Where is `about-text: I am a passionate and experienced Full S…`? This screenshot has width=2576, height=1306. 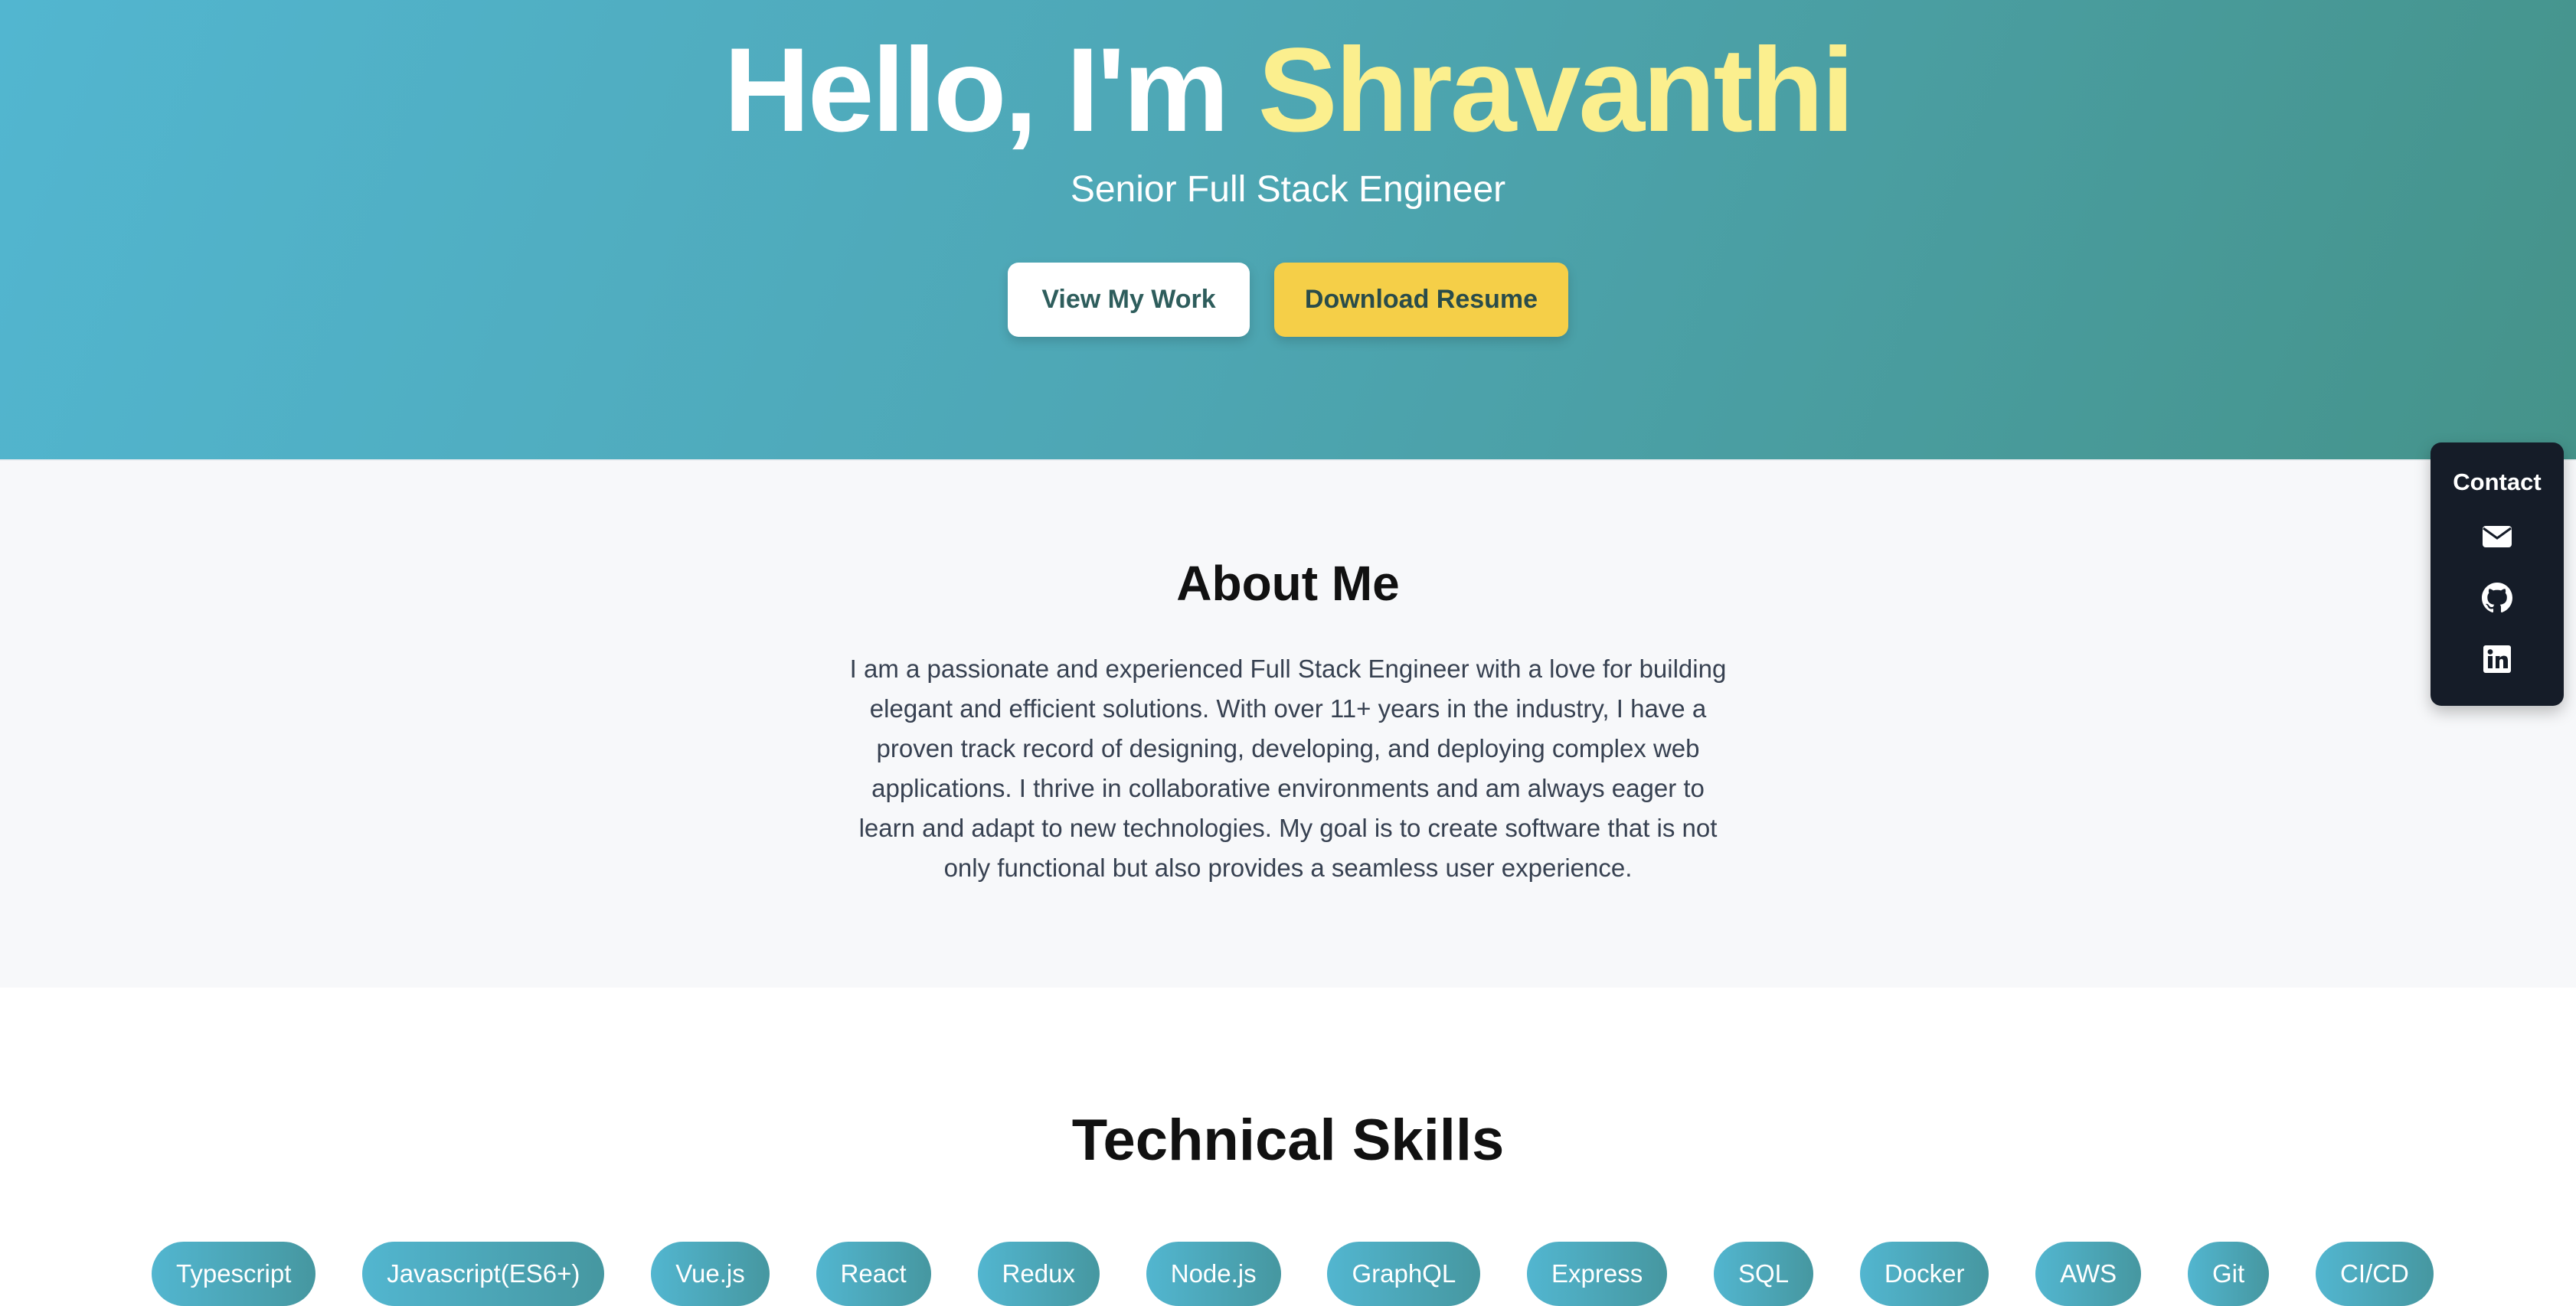
about-text: I am a passionate and experienced Full S… is located at coordinates (1288, 769).